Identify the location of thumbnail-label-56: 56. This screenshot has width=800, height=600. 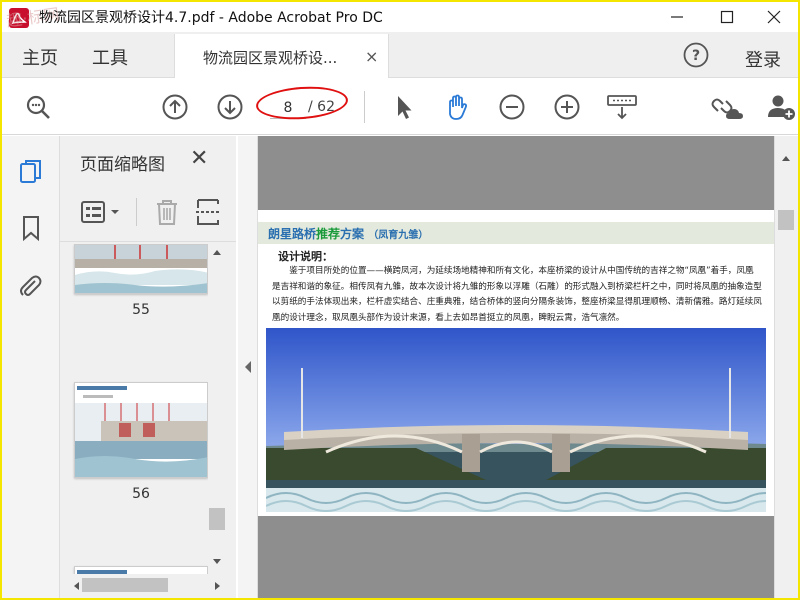
(141, 494).